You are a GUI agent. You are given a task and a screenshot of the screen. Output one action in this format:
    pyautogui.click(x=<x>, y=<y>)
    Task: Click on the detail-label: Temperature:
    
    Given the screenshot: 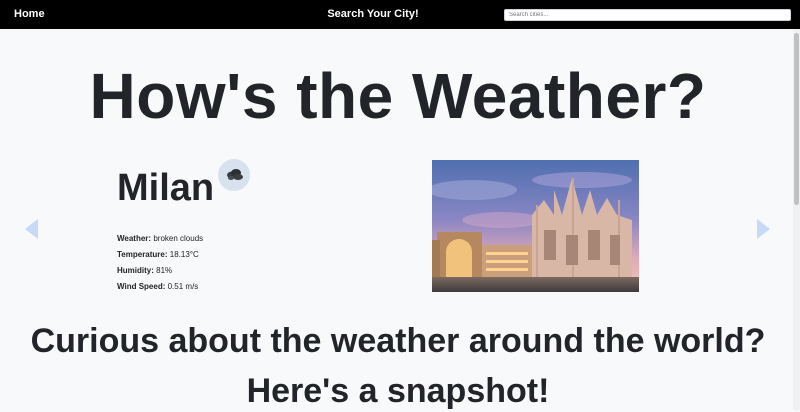 What is the action you would take?
    pyautogui.click(x=142, y=254)
    